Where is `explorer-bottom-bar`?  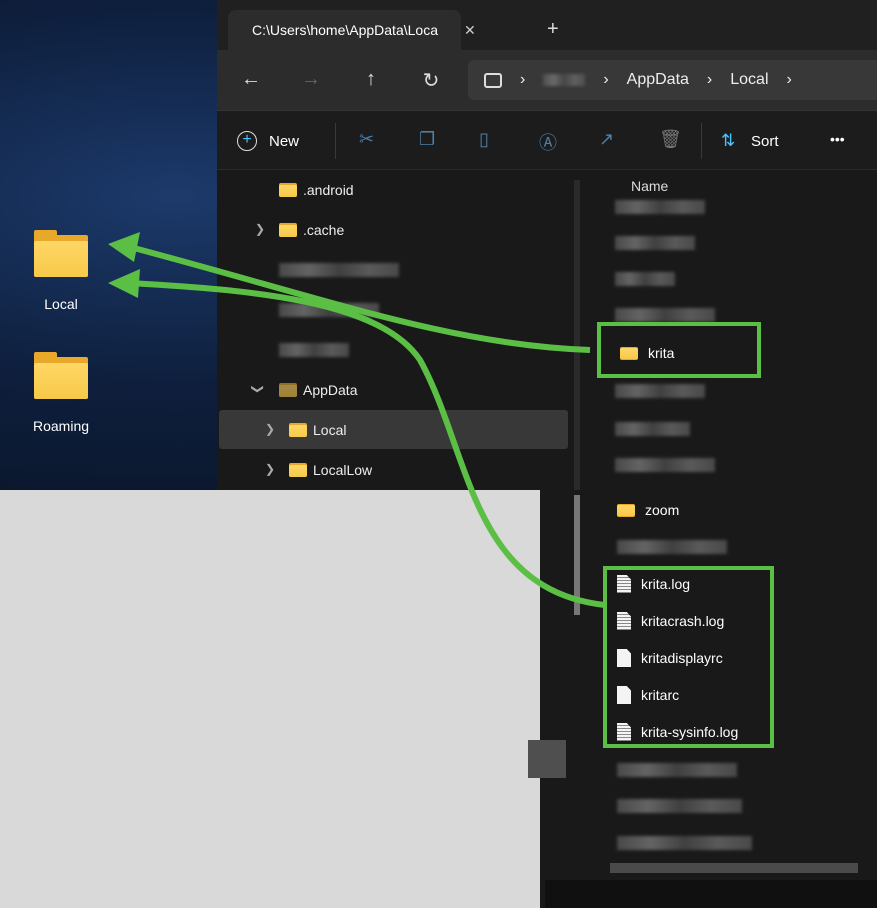
explorer-bottom-bar is located at coordinates (711, 894).